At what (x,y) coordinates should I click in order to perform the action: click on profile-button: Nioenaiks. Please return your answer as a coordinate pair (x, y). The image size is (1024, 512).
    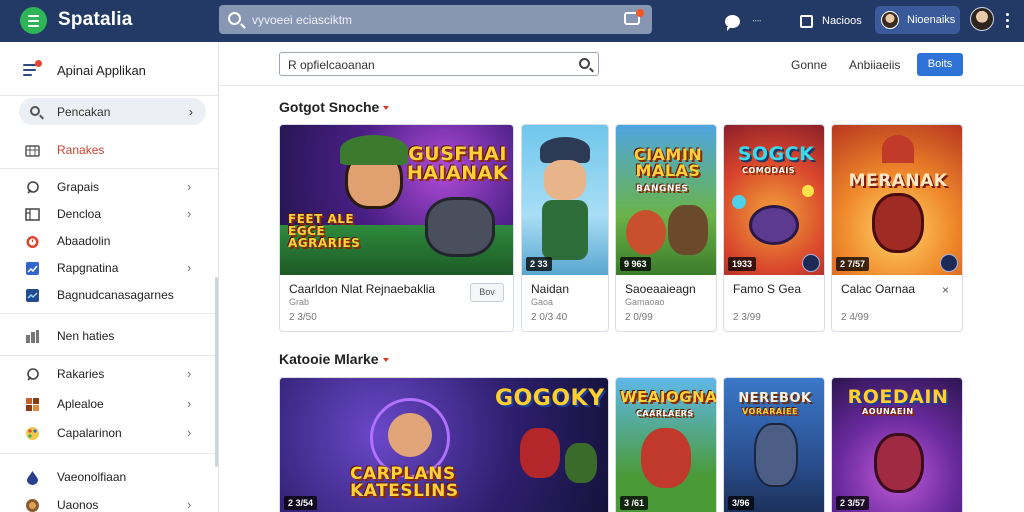
    Looking at the image, I should click on (917, 20).